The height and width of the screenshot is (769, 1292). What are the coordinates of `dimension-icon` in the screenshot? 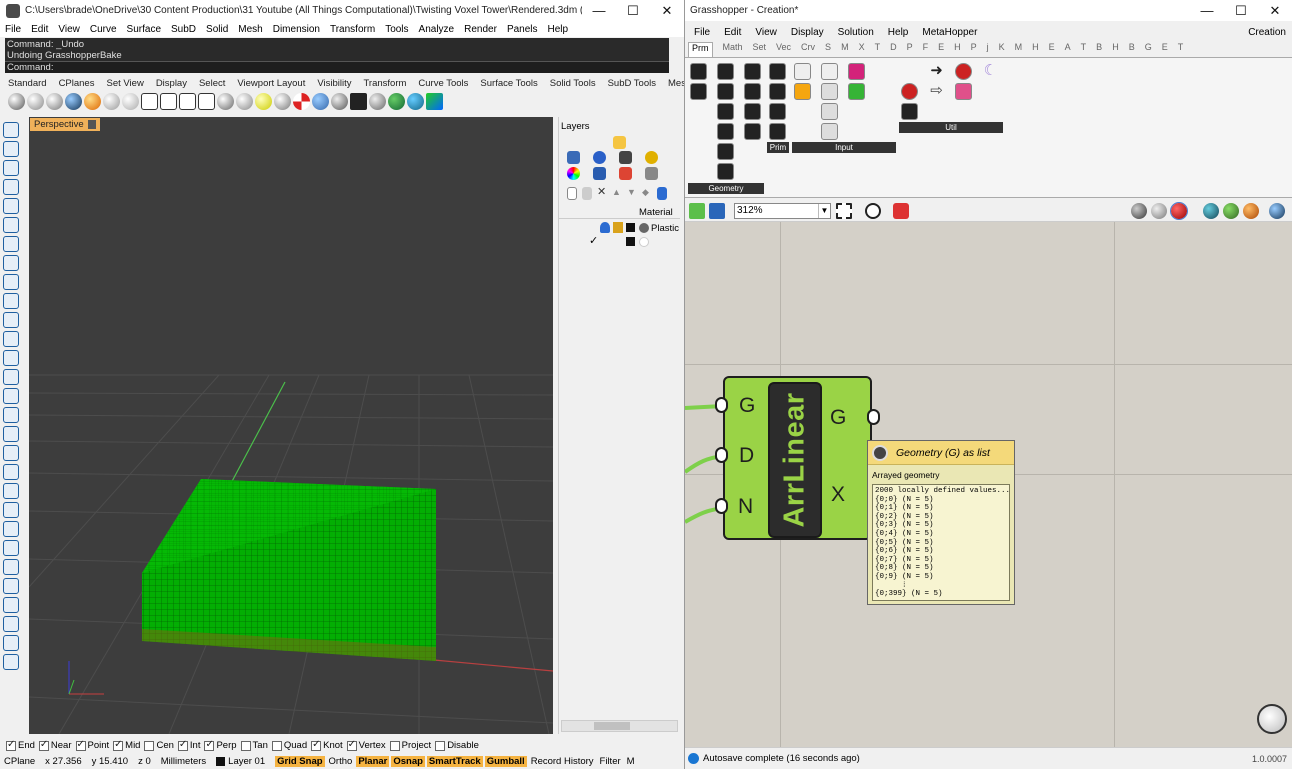 It's located at (11, 586).